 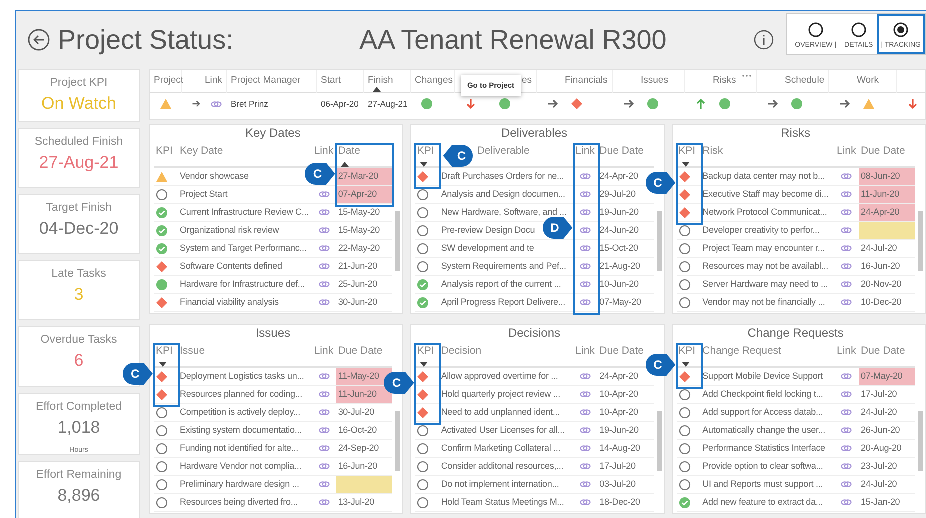 I want to click on column-header: Deliverable, so click(x=503, y=151).